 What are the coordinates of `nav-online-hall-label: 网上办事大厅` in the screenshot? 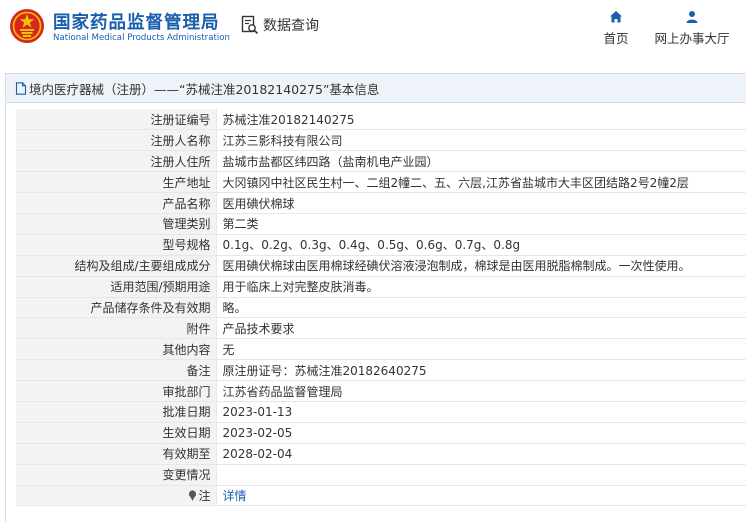 It's located at (692, 38).